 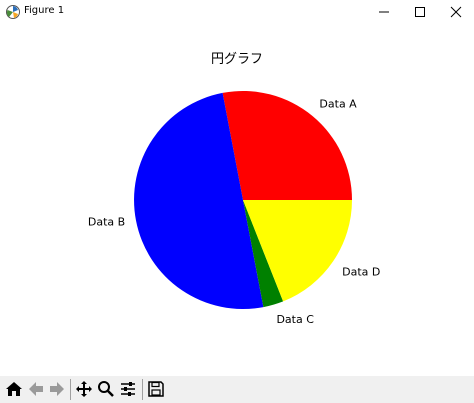 I want to click on pie-label-data-b: Data B, so click(x=106, y=221).